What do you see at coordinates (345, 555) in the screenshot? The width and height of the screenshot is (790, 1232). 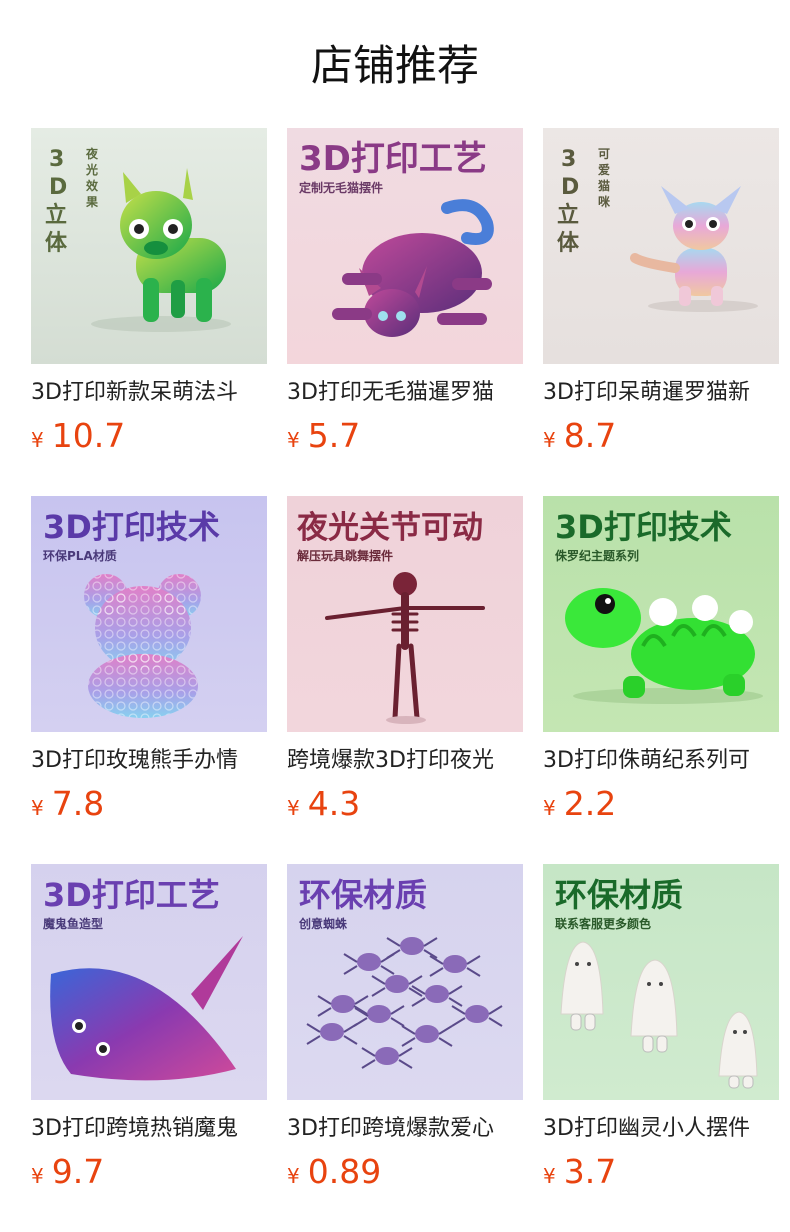 I see `svg-text: 解压玩具跳舞摆件` at bounding box center [345, 555].